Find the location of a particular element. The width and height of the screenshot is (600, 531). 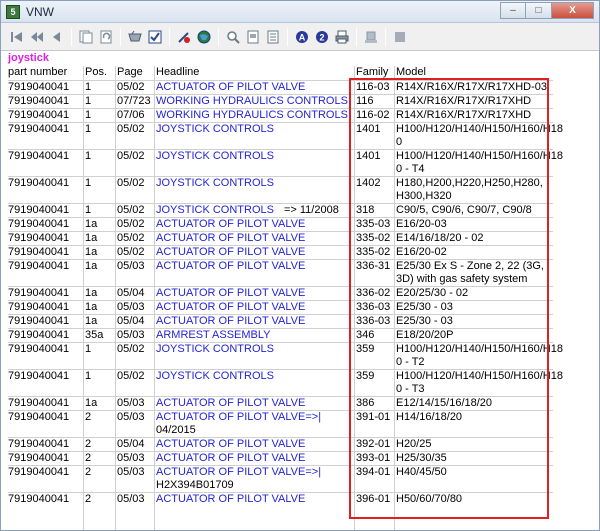

header-model: Model is located at coordinates (411, 72).